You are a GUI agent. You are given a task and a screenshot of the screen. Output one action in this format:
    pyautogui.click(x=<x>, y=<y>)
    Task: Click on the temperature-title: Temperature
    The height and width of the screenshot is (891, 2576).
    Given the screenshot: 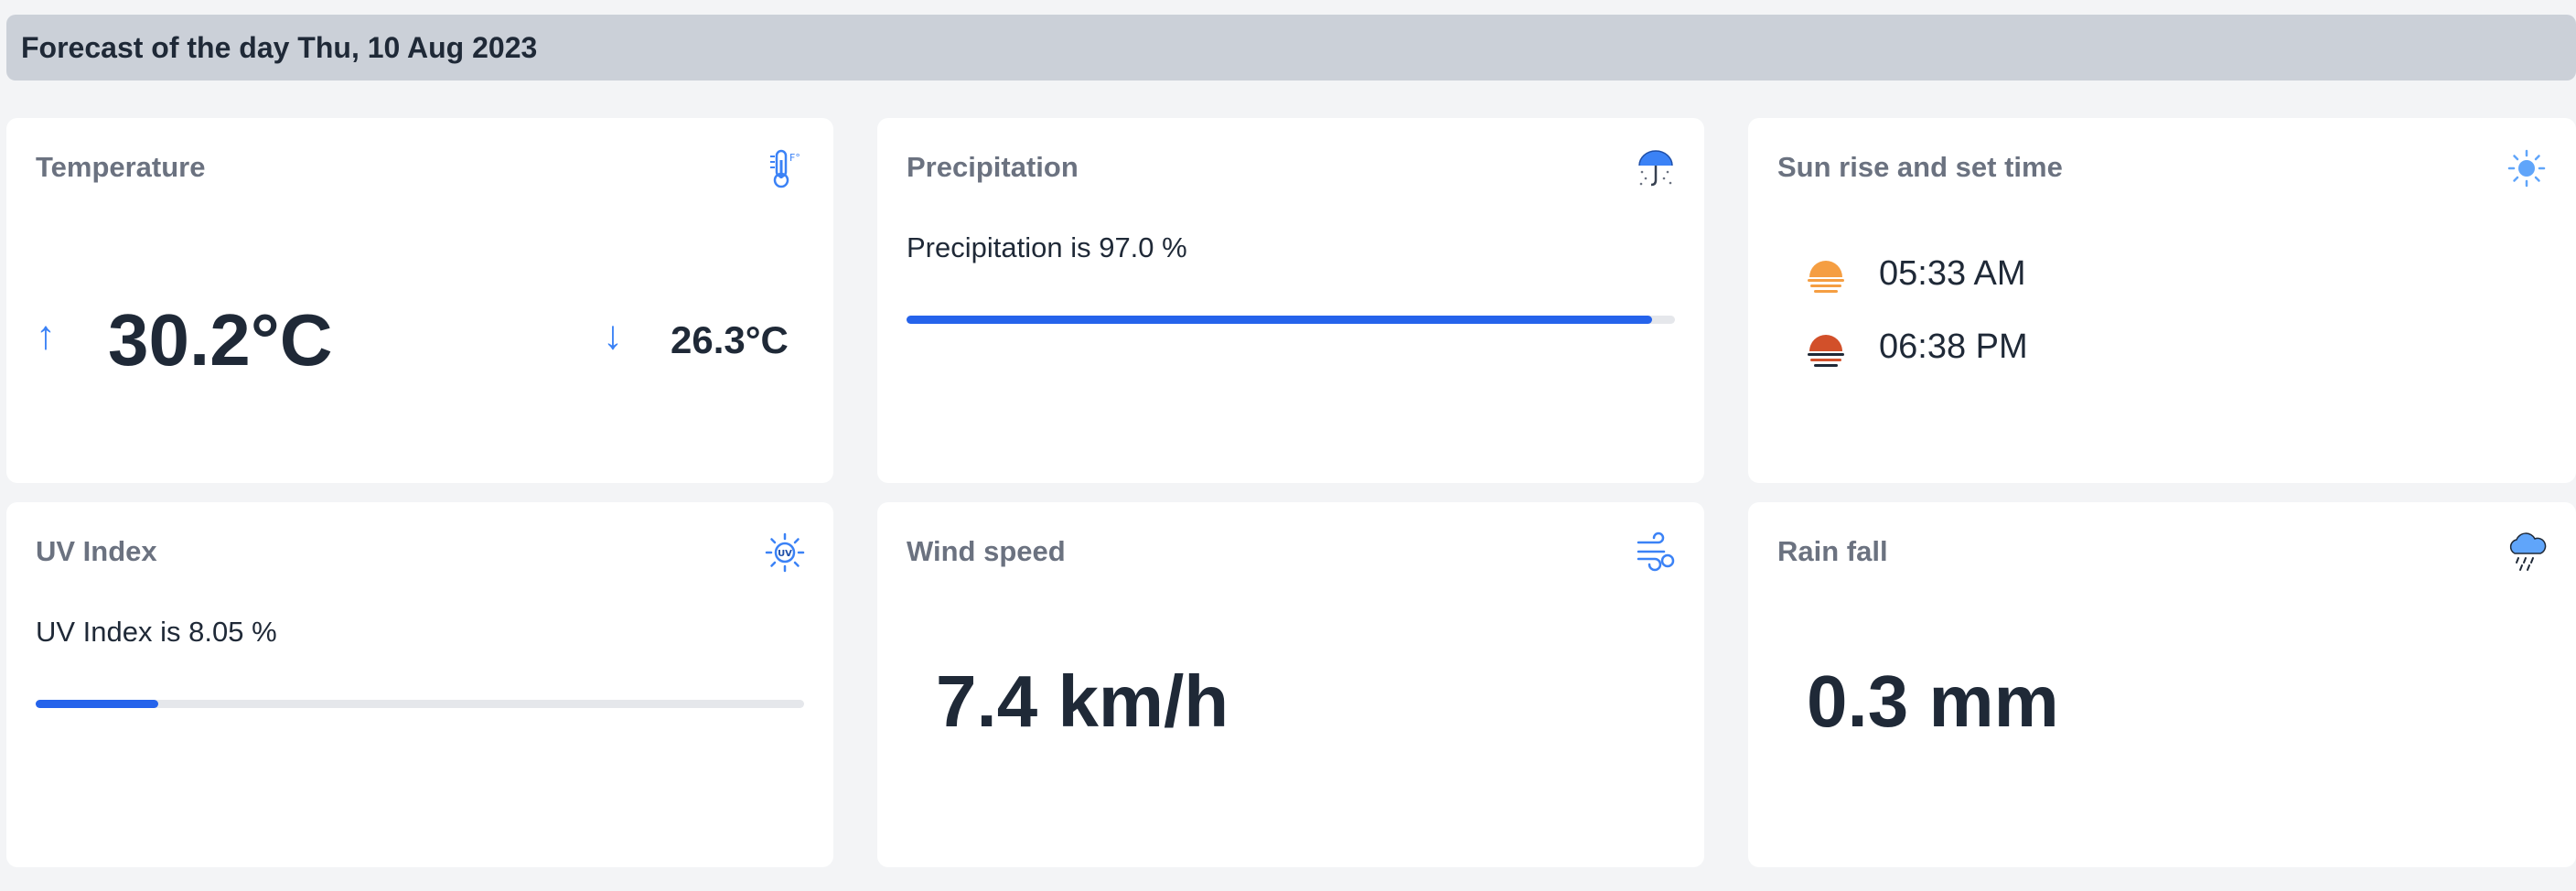 What is the action you would take?
    pyautogui.click(x=121, y=167)
    